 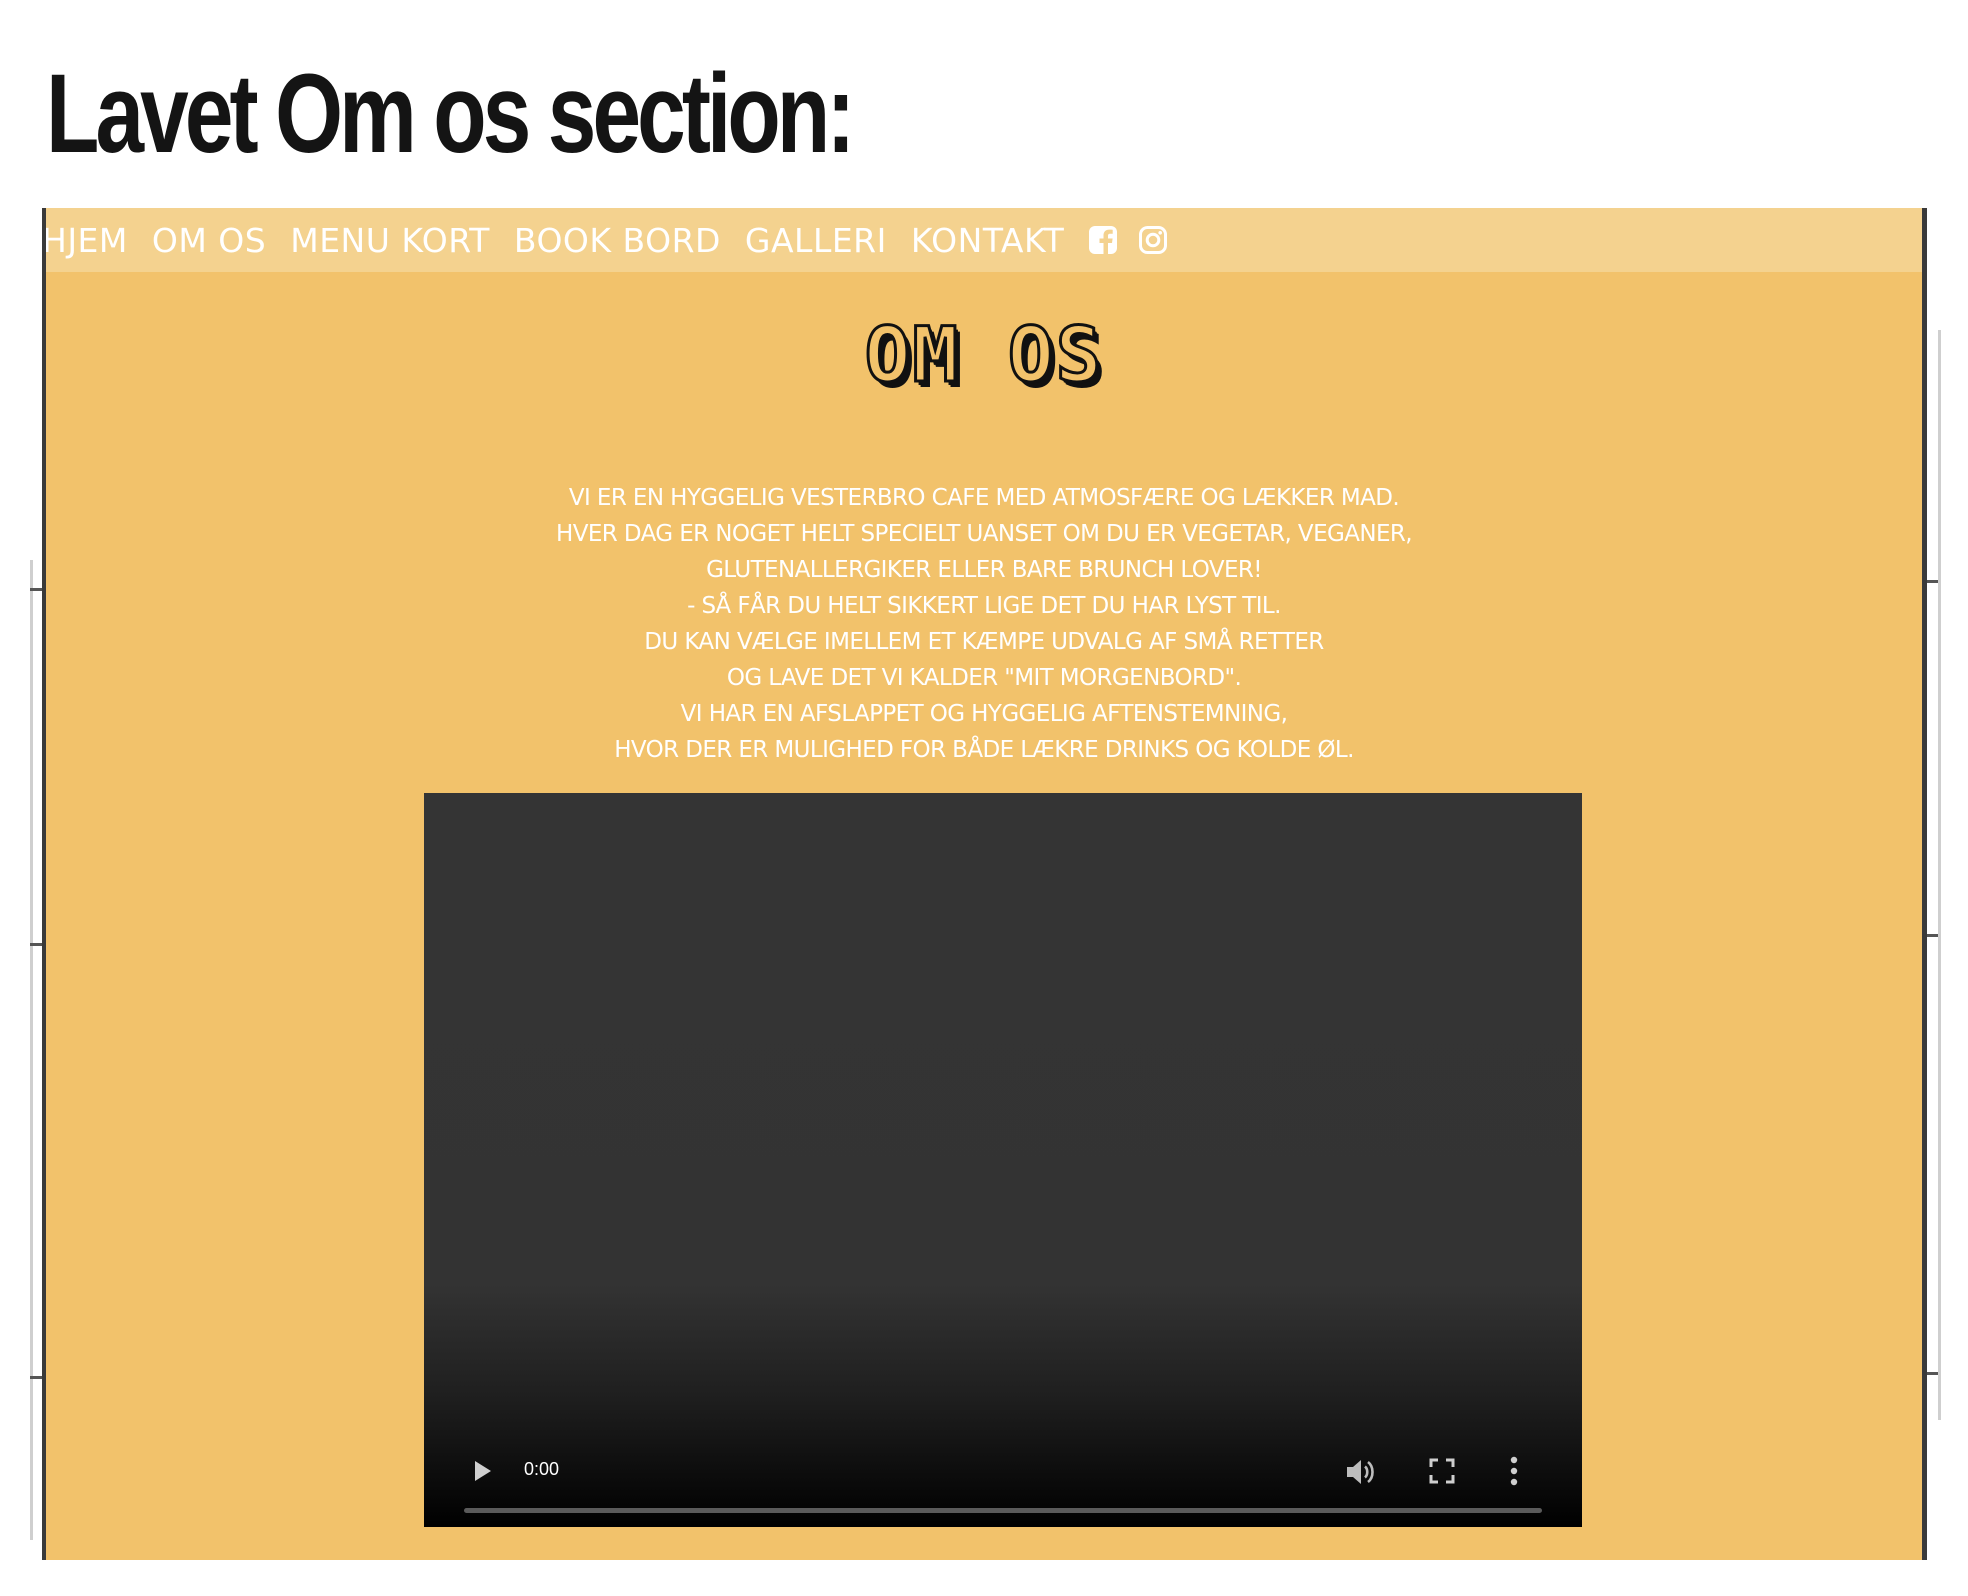 I want to click on video-progress-bar, so click(x=1003, y=1510).